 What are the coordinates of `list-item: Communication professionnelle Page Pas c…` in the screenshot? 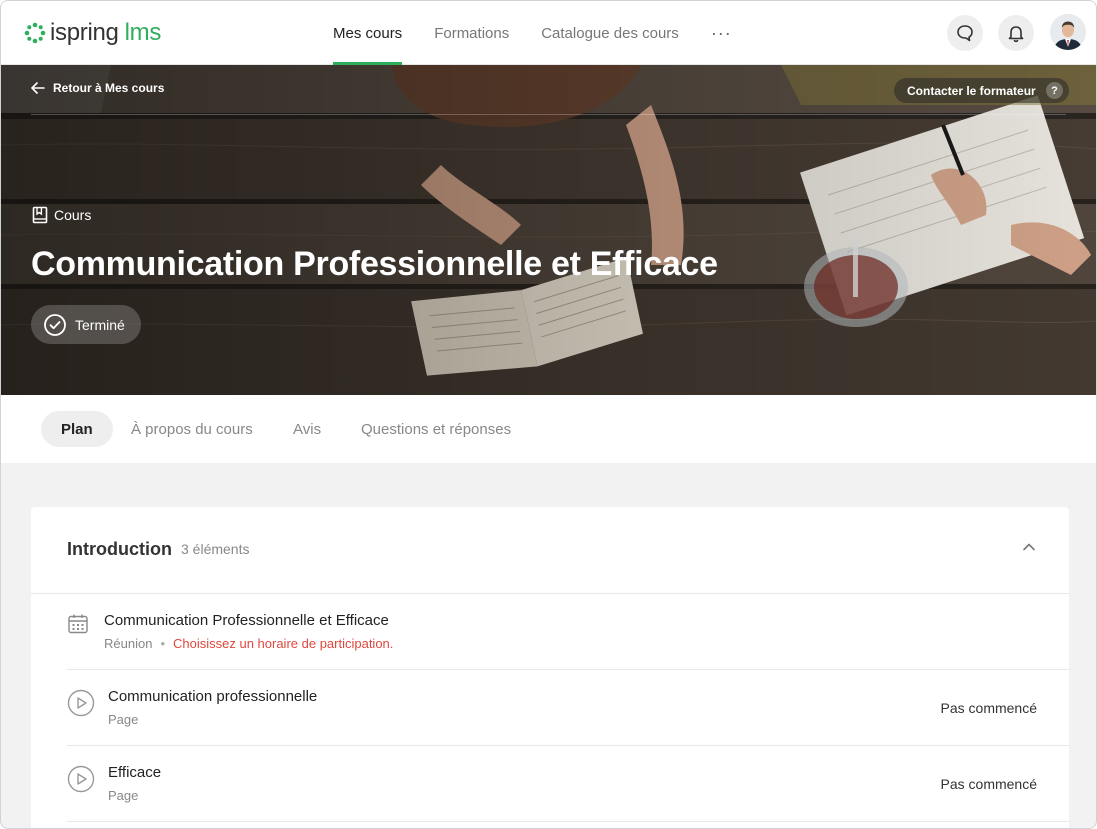 It's located at (568, 708).